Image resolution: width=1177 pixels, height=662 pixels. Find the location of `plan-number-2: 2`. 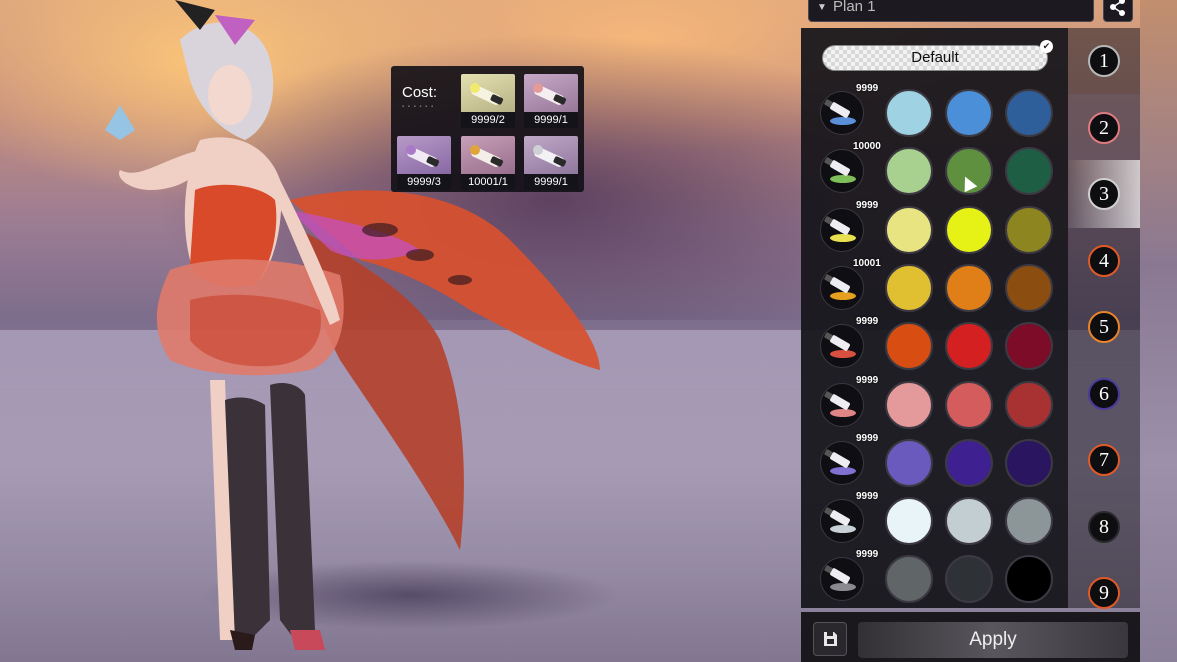

plan-number-2: 2 is located at coordinates (1104, 128).